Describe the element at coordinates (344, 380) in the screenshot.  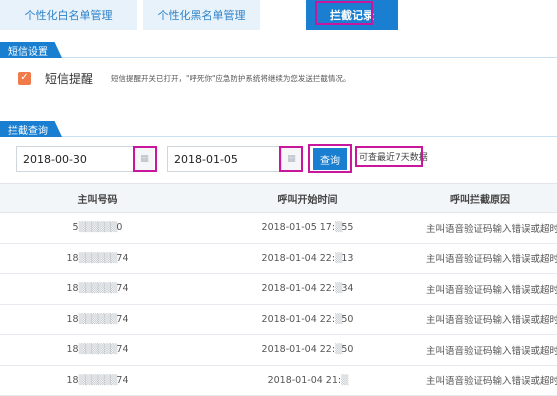
I see `redacted-text: ▒` at that location.